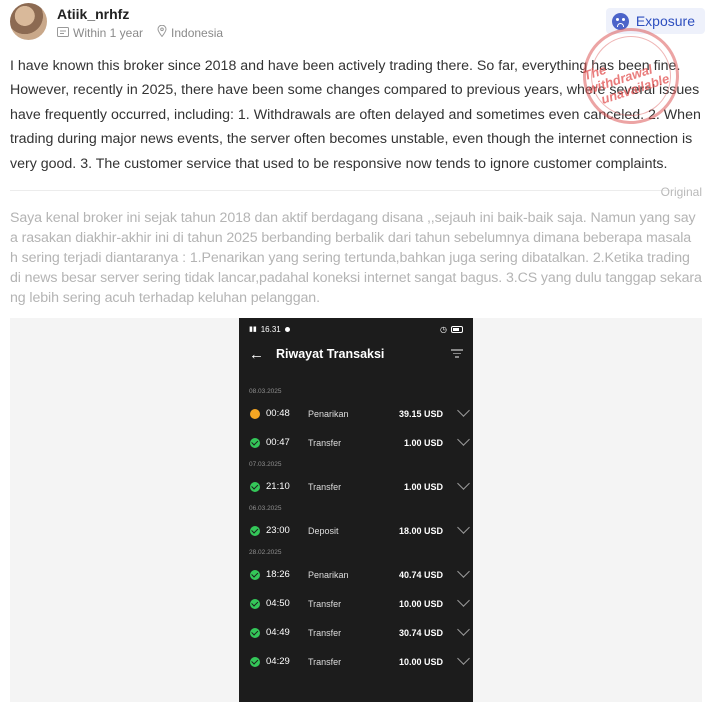 The image size is (715, 702). I want to click on location-pin-icon, so click(162, 32).